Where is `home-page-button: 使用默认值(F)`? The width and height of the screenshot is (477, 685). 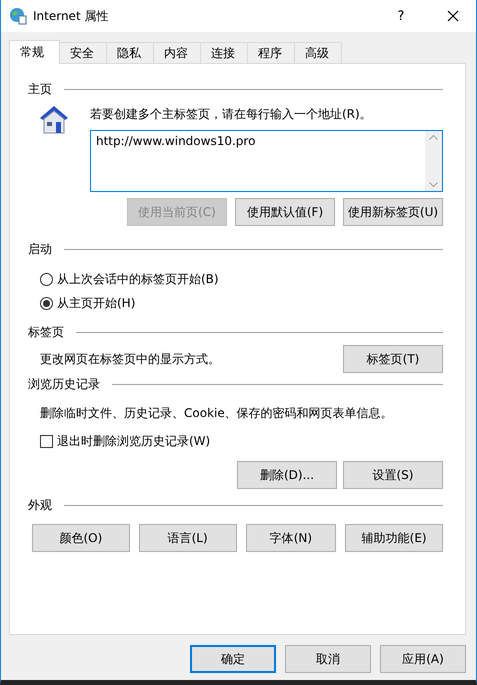 home-page-button: 使用默认值(F) is located at coordinates (285, 212).